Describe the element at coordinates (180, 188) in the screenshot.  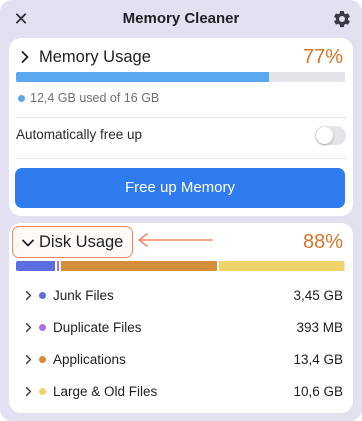
I see `free-up-memory-button: Free up Memory` at that location.